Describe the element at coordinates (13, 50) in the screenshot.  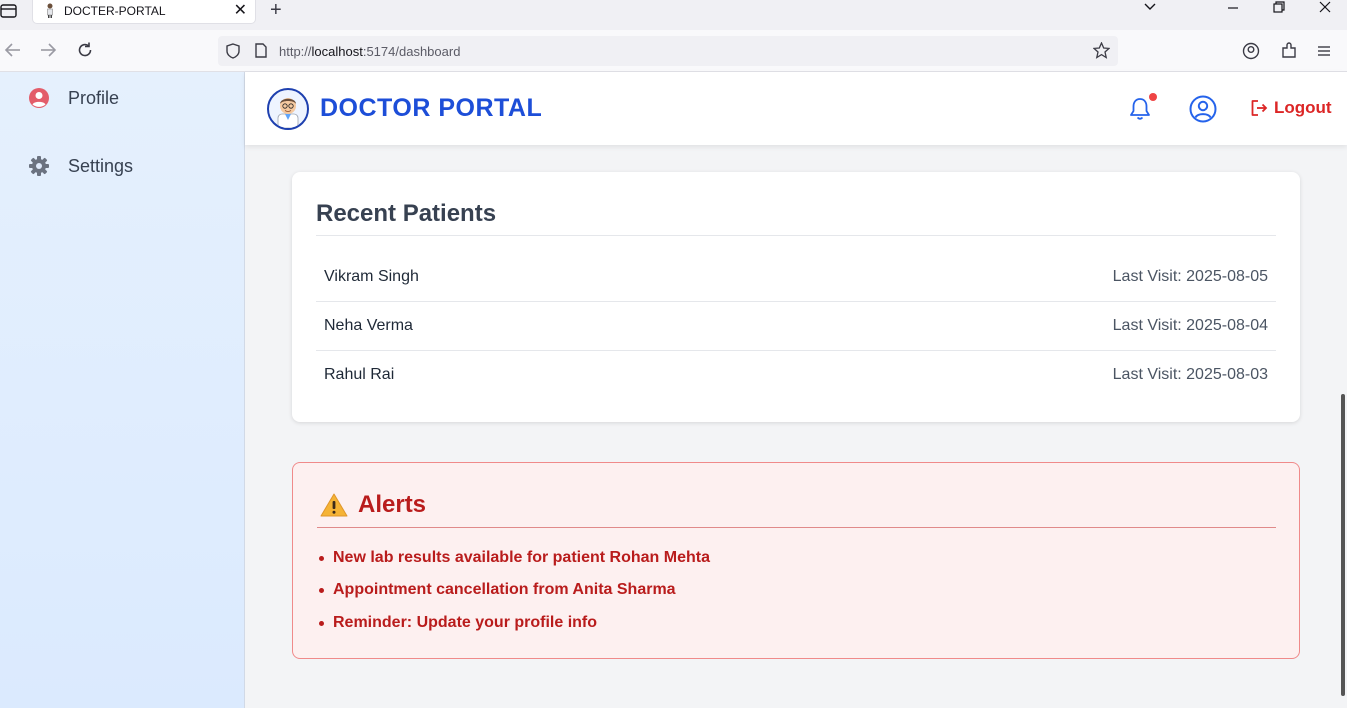
I see `back-arrow-icon` at that location.